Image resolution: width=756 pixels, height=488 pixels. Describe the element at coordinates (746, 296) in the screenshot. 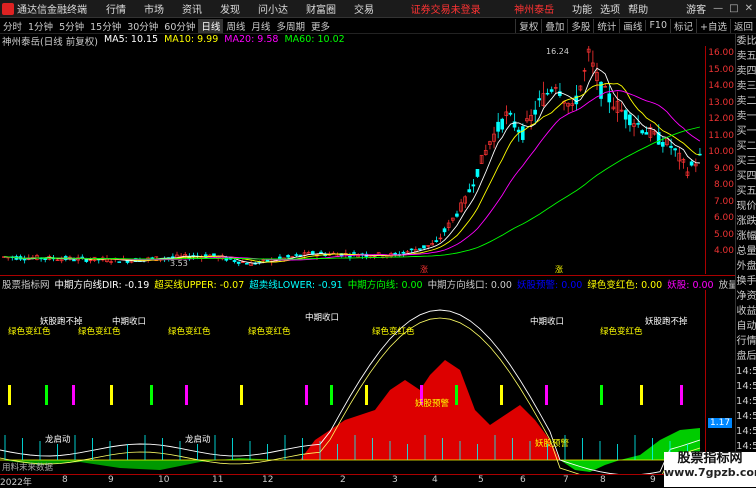

I see `sidebar-item: 净资` at that location.